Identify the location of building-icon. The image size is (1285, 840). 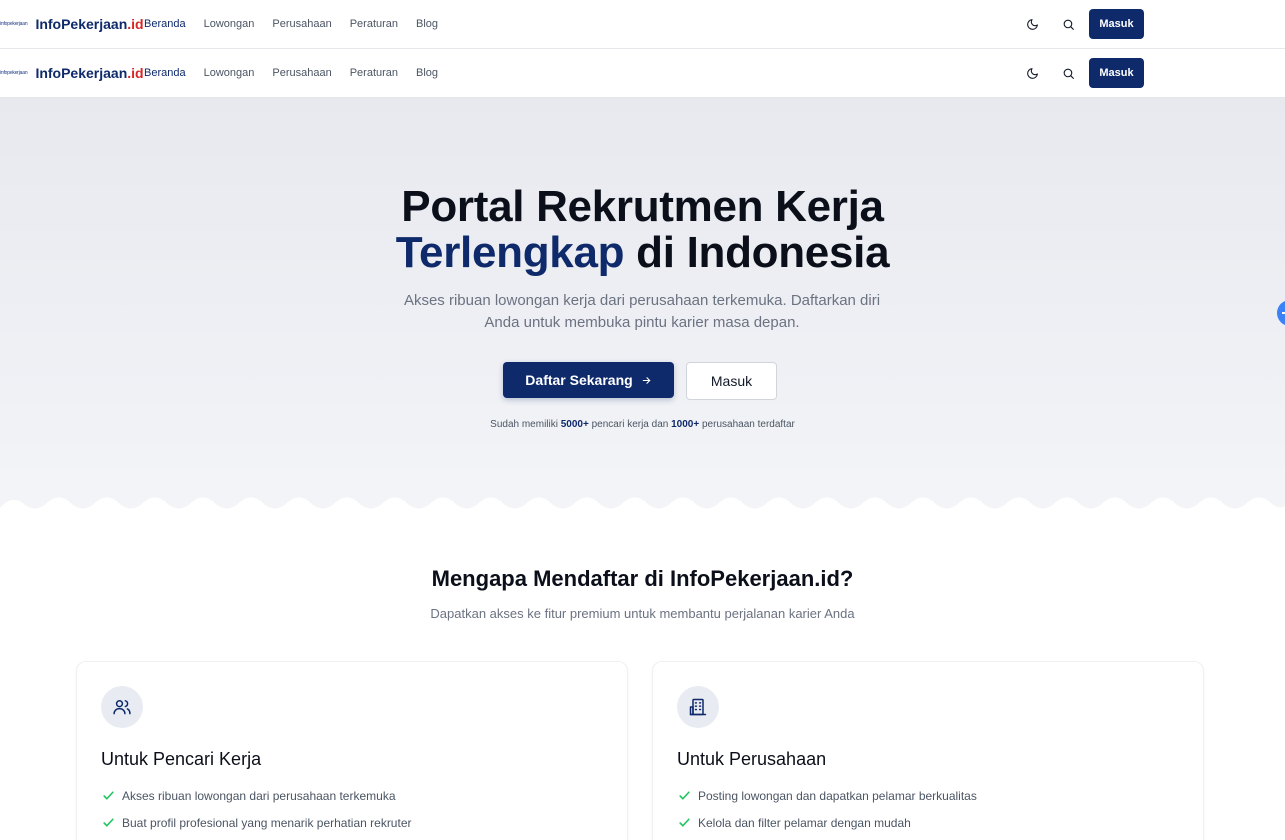
(698, 707).